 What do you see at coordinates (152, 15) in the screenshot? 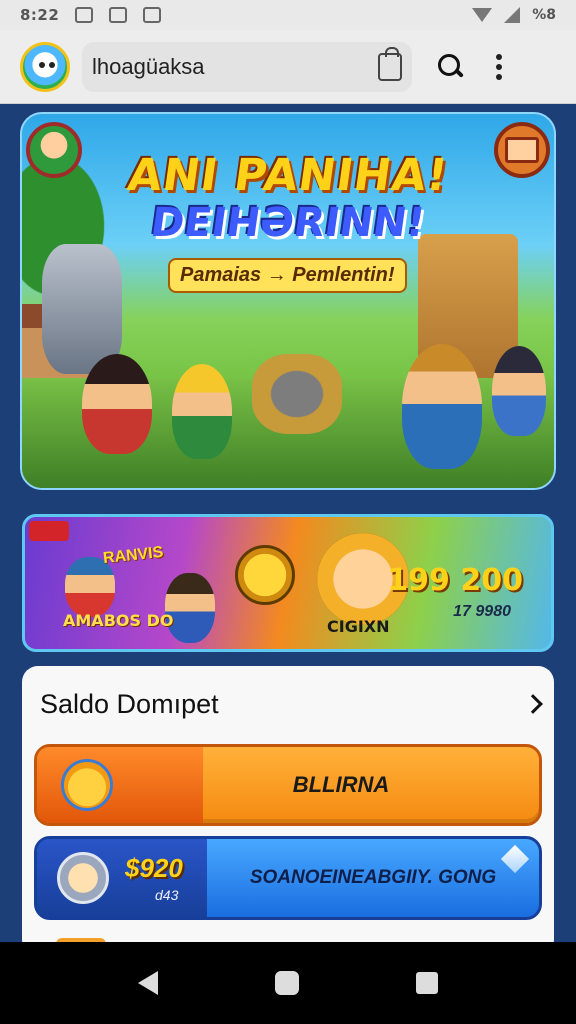
I see `app-notification-icon` at bounding box center [152, 15].